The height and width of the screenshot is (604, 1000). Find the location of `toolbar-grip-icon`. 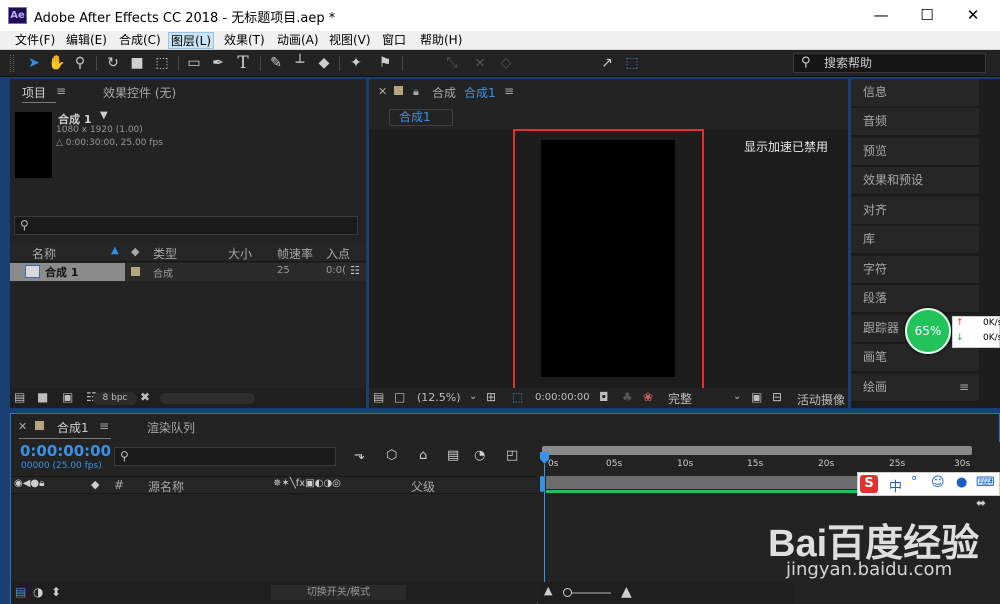

toolbar-grip-icon is located at coordinates (12, 63).